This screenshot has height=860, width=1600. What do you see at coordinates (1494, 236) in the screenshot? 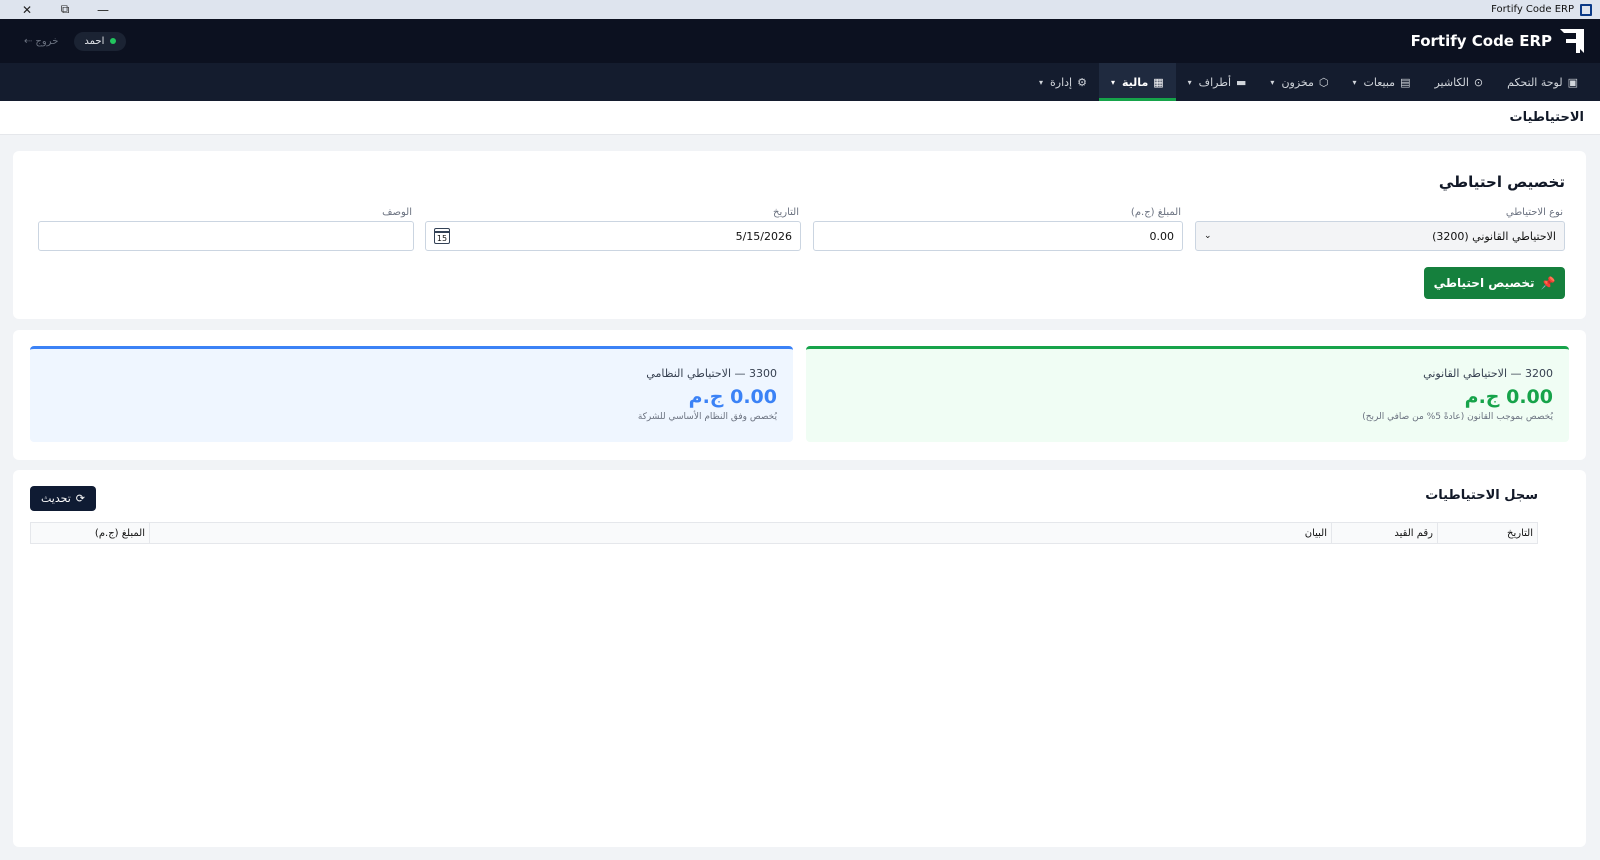
I see `reserve-type-value: الاحتياطي القانوني (3200)` at bounding box center [1494, 236].